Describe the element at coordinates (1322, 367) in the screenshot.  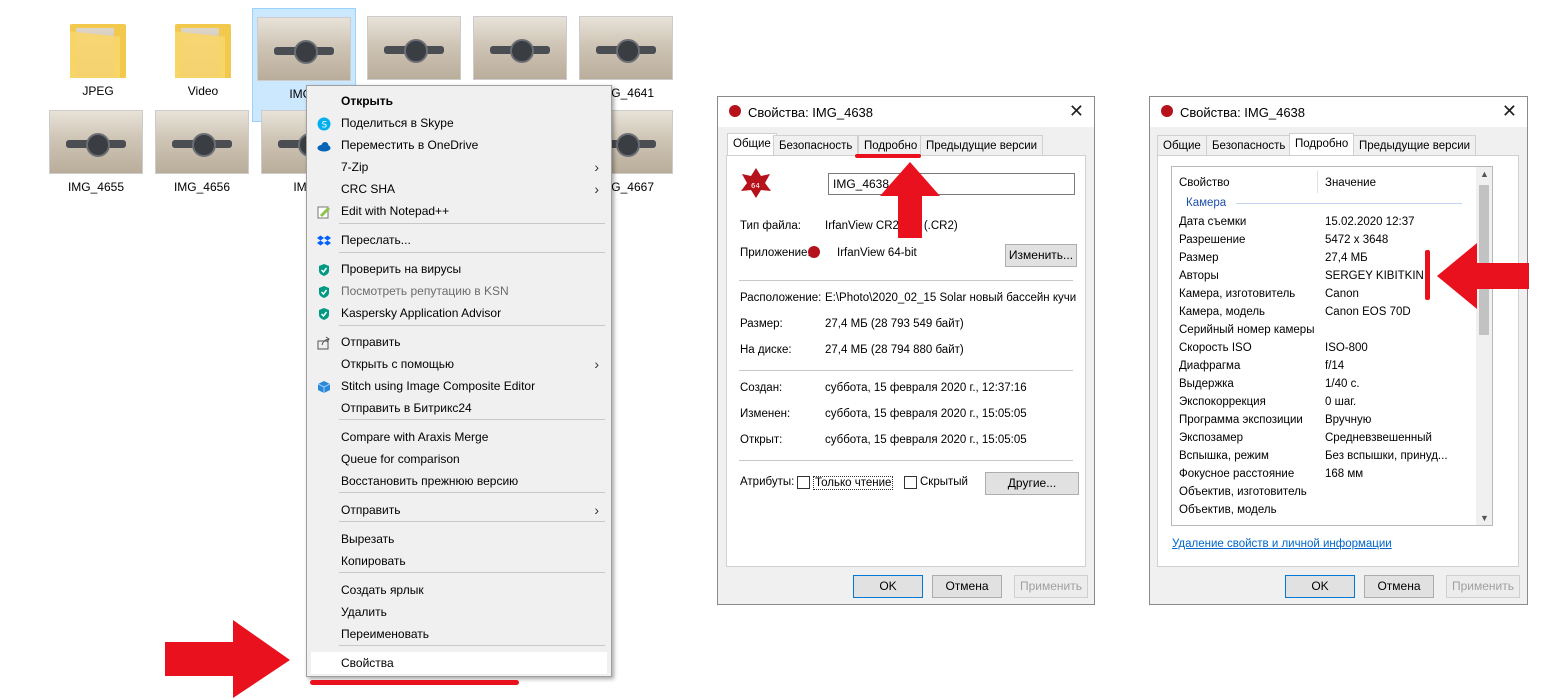
I see `property-row: Диафрагма f/14` at that location.